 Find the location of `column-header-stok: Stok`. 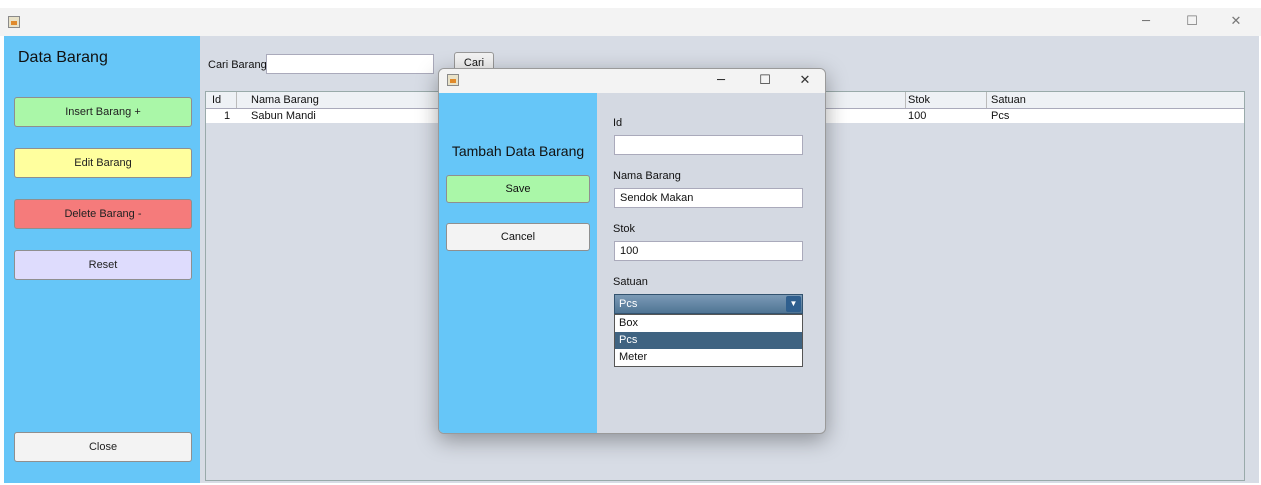

column-header-stok: Stok is located at coordinates (919, 100).